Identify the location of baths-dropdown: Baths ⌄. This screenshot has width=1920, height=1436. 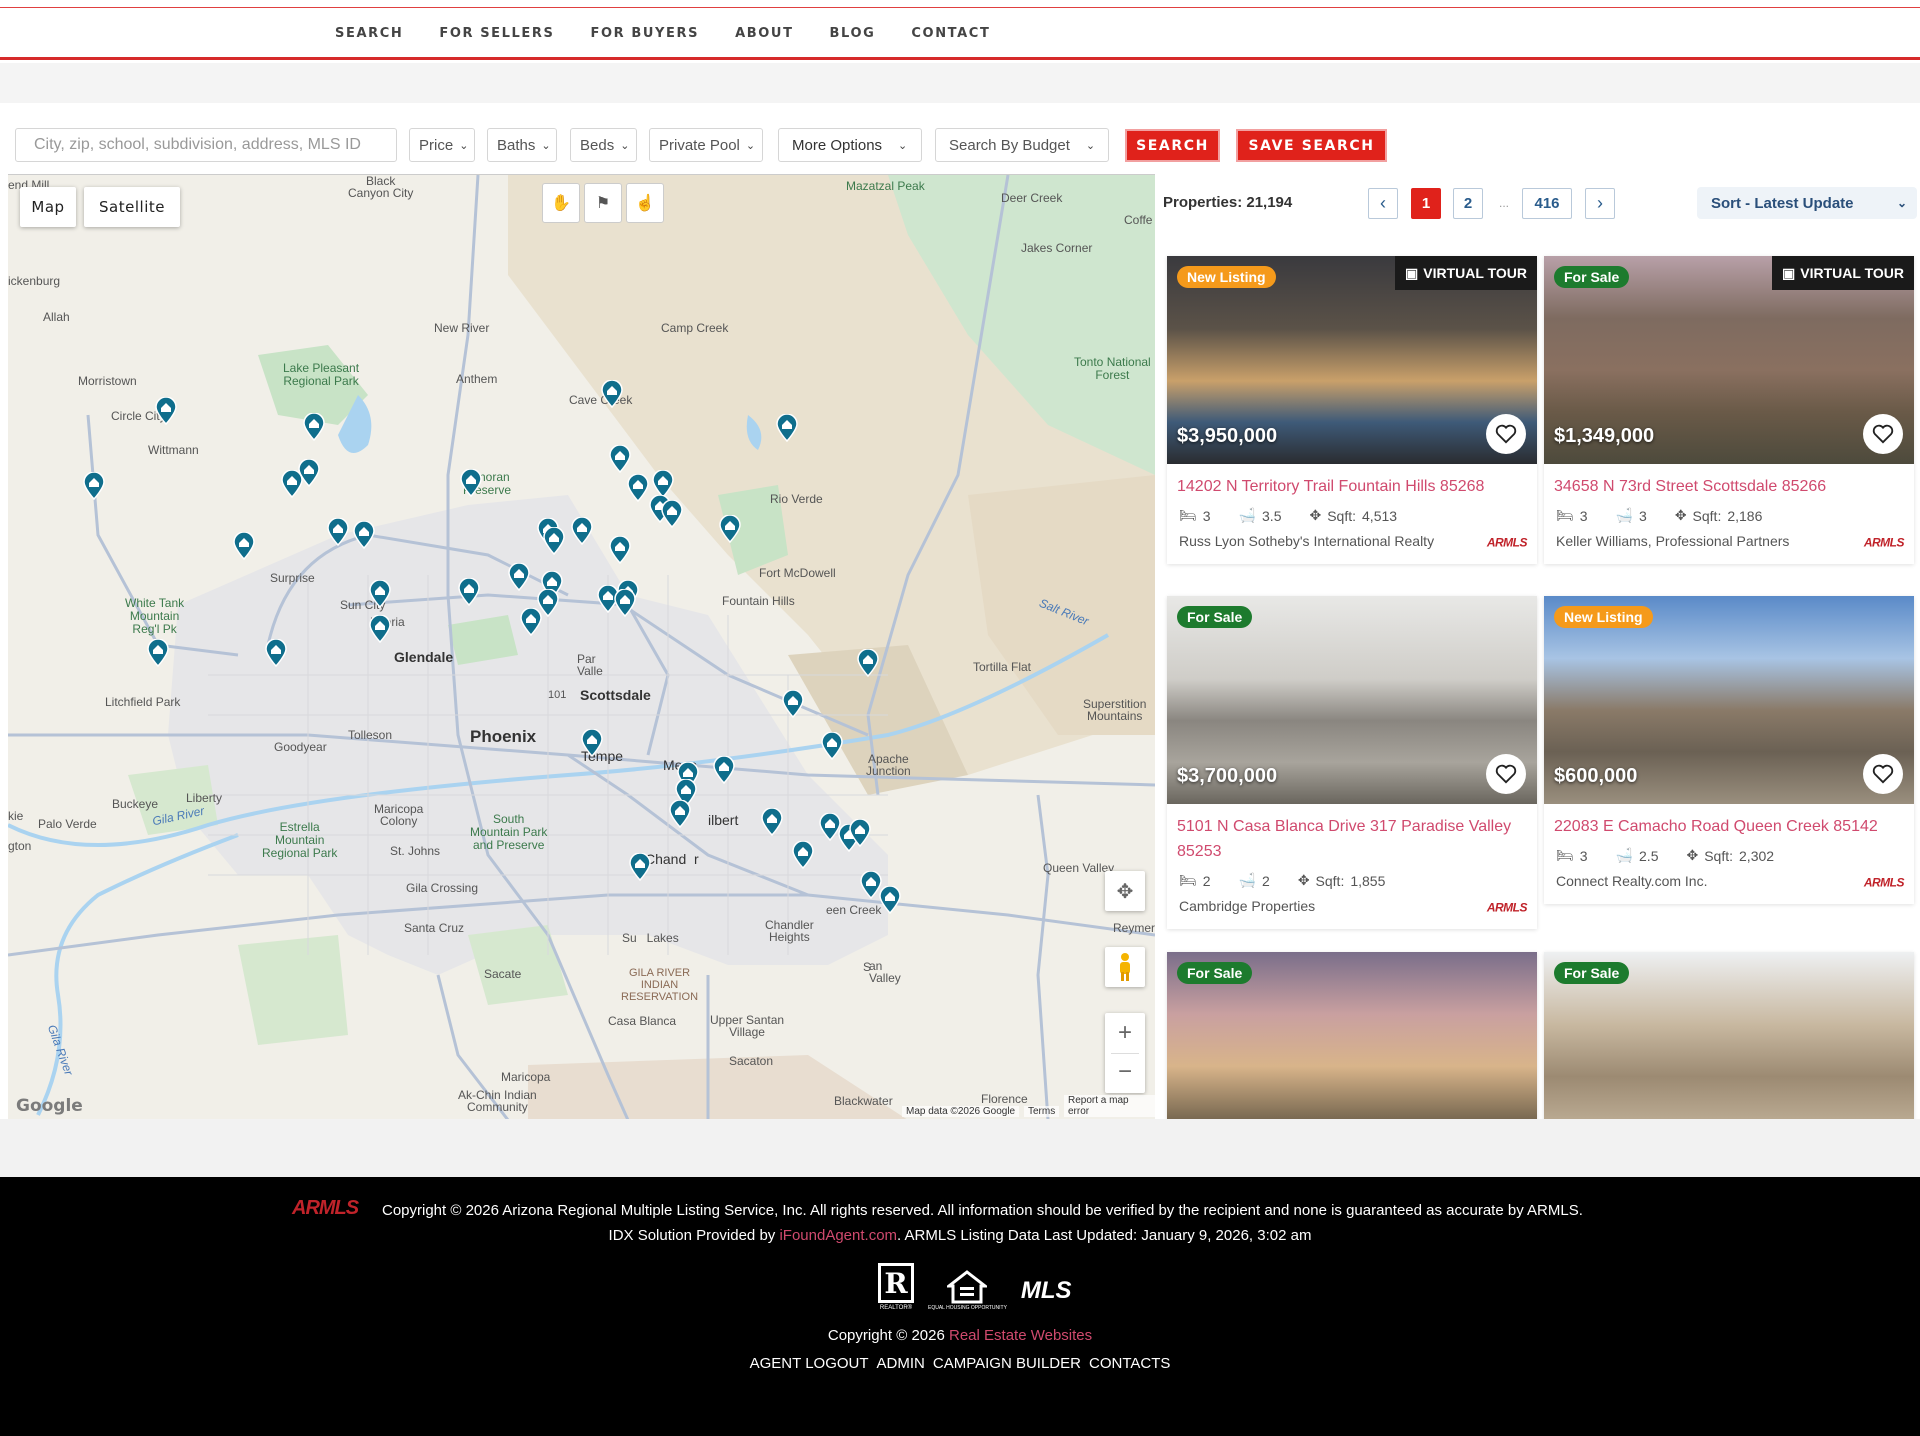
(522, 145).